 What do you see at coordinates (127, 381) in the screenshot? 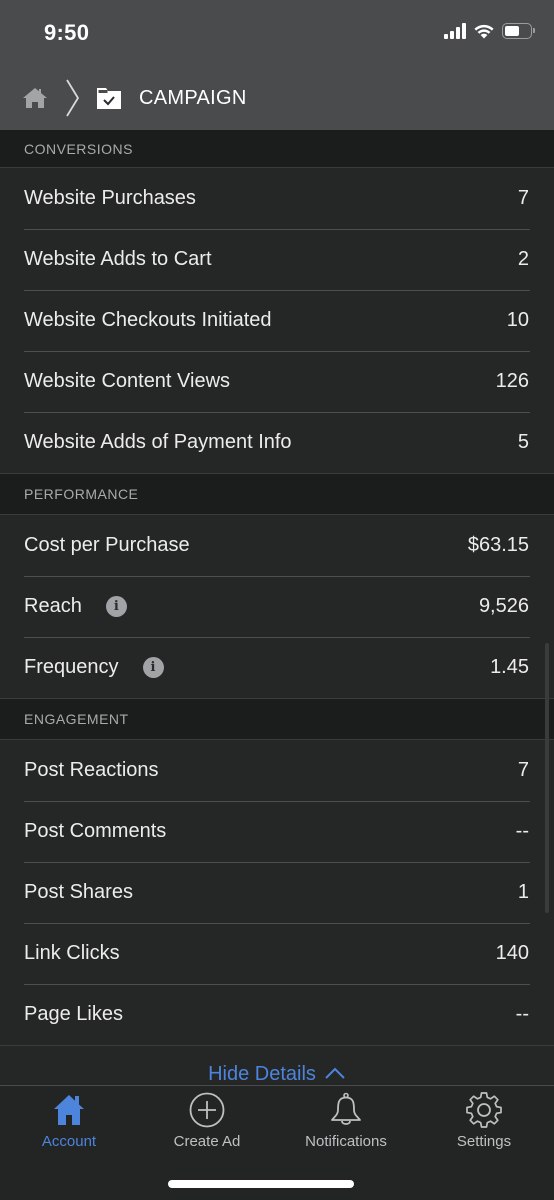
I see `metric-label: Website Content Views` at bounding box center [127, 381].